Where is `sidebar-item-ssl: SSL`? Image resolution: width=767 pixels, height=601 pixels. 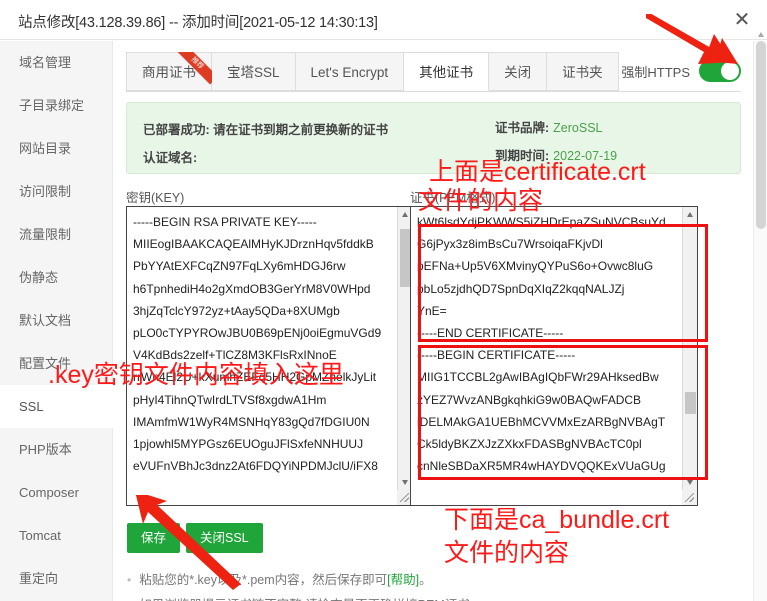 sidebar-item-ssl: SSL is located at coordinates (56, 406).